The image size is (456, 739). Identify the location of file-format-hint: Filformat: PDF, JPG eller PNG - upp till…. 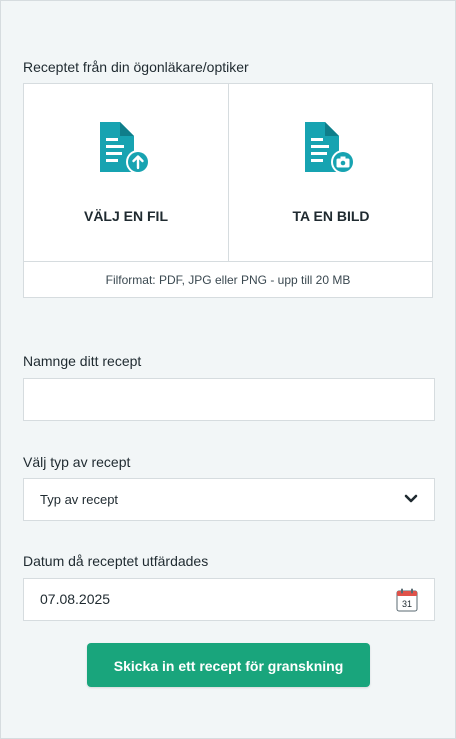
(228, 279).